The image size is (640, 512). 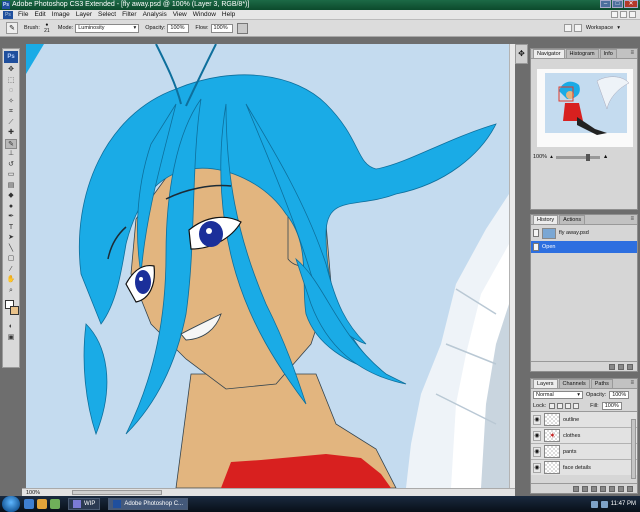 What do you see at coordinates (623, 504) in the screenshot?
I see `clock: 11:47 PM` at bounding box center [623, 504].